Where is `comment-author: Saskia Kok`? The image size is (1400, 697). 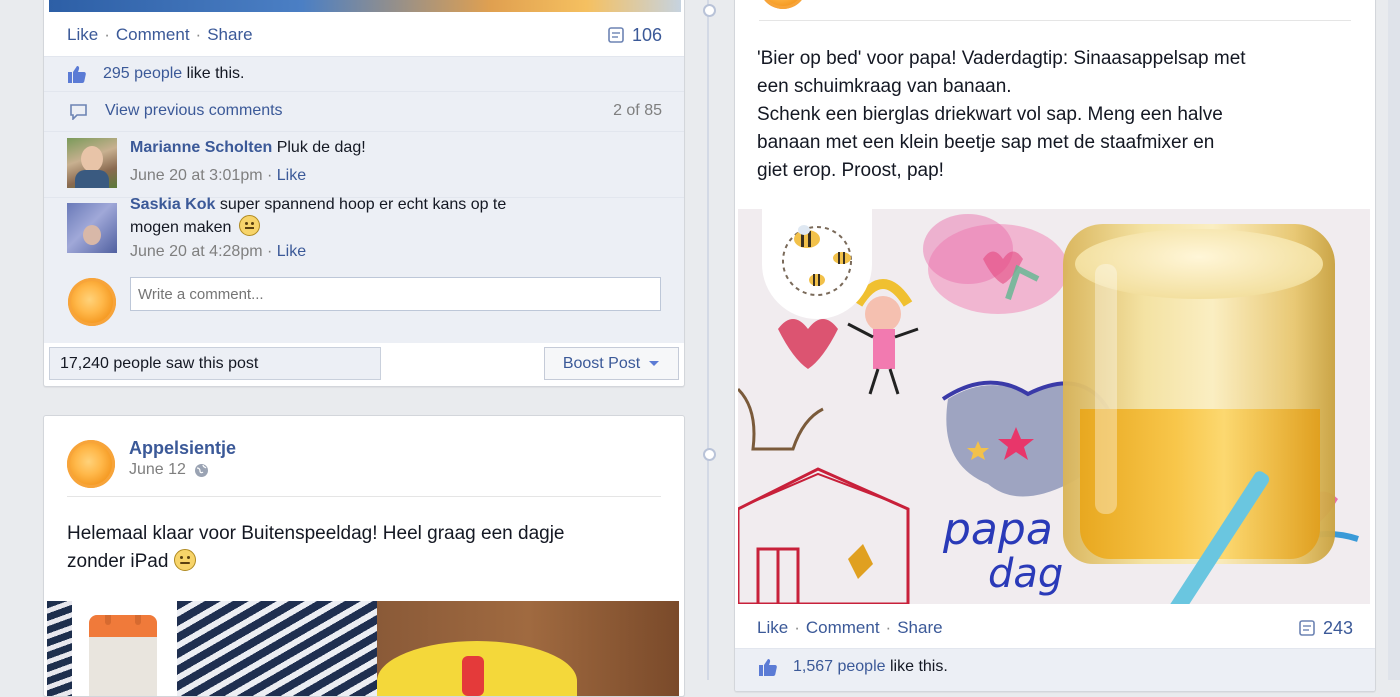
comment-author: Saskia Kok is located at coordinates (172, 204).